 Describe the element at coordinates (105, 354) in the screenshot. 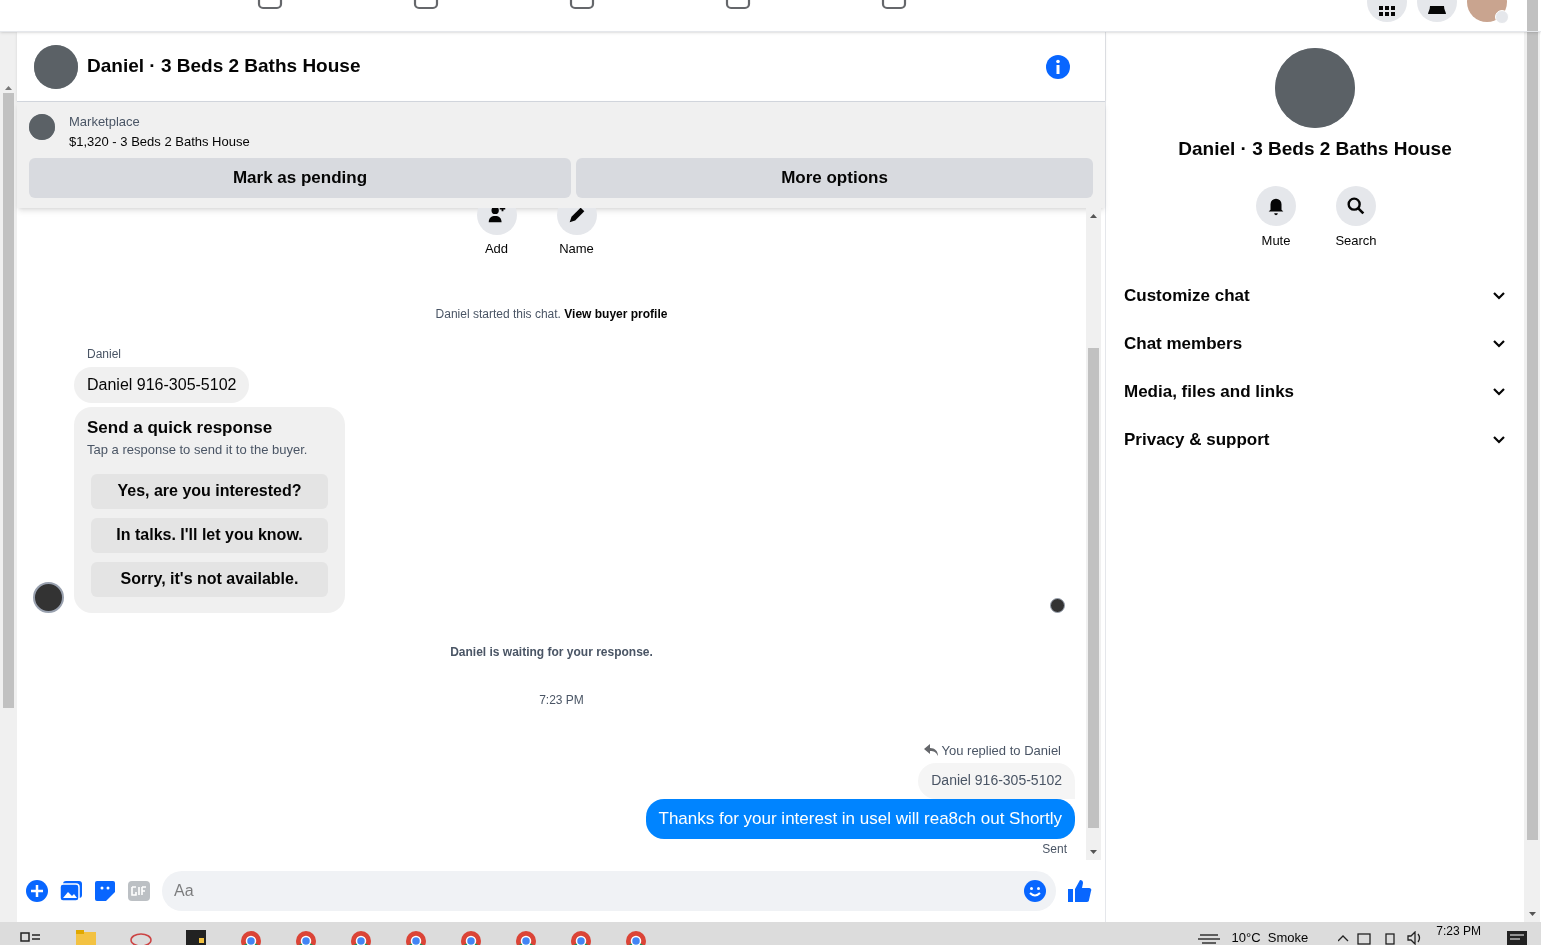

I see `sender-name: Daniel` at that location.